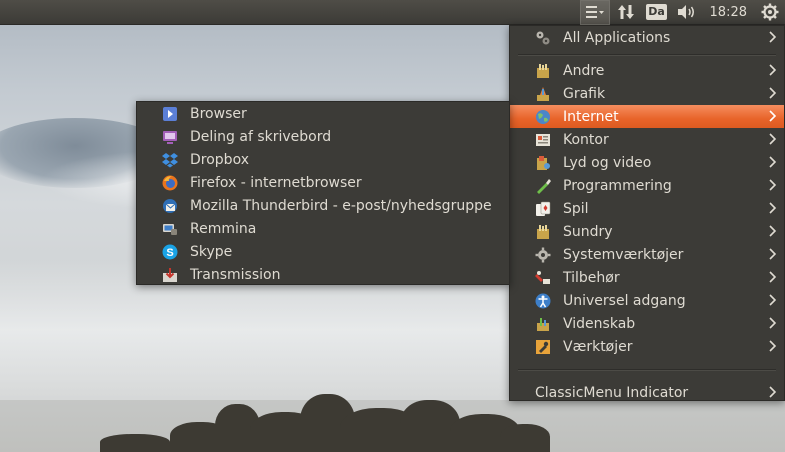 Image resolution: width=785 pixels, height=452 pixels. I want to click on sundry-icon, so click(543, 232).